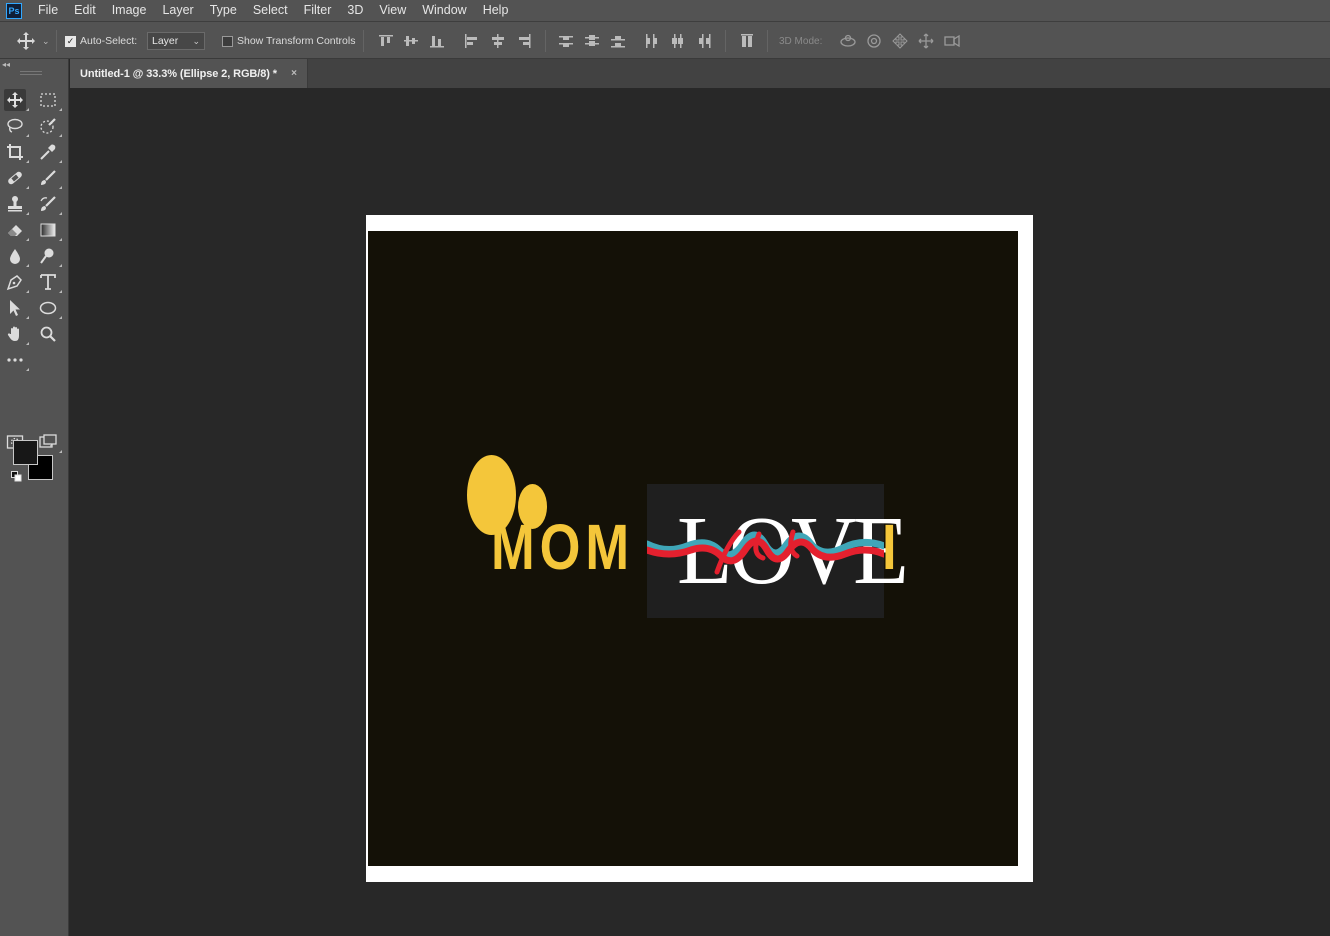 Image resolution: width=1330 pixels, height=936 pixels. I want to click on pen-tool, so click(16, 282).